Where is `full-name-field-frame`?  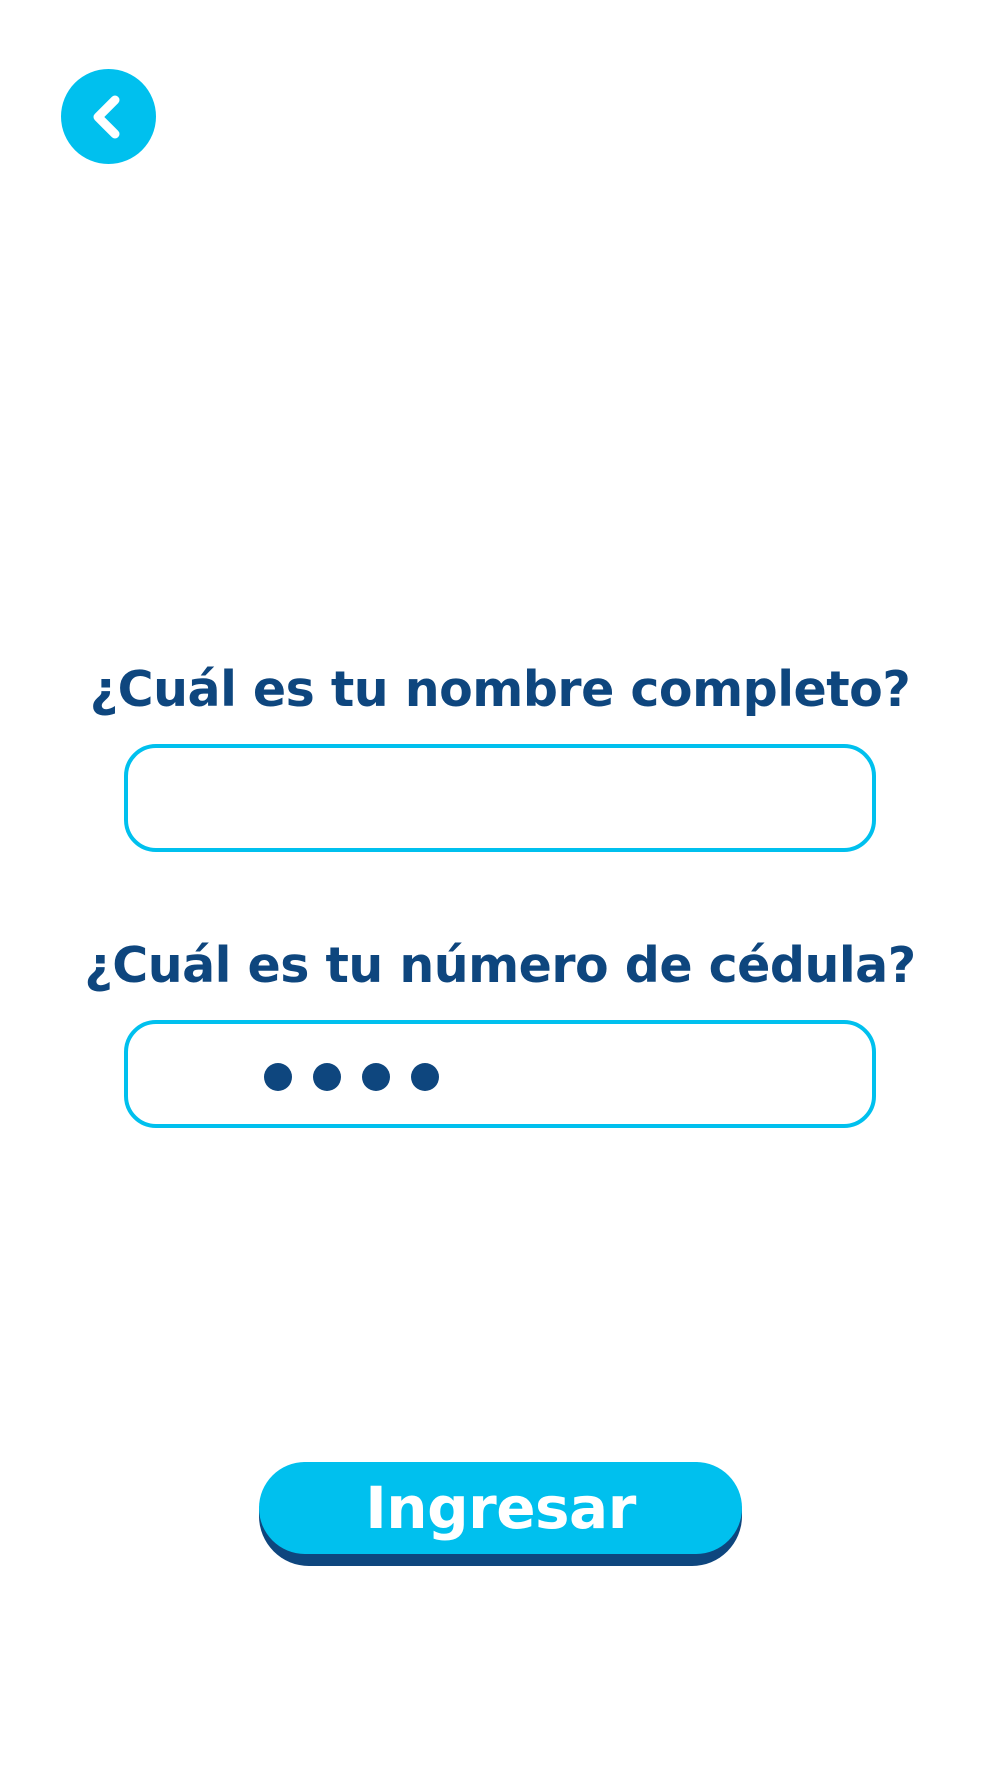 full-name-field-frame is located at coordinates (500, 798).